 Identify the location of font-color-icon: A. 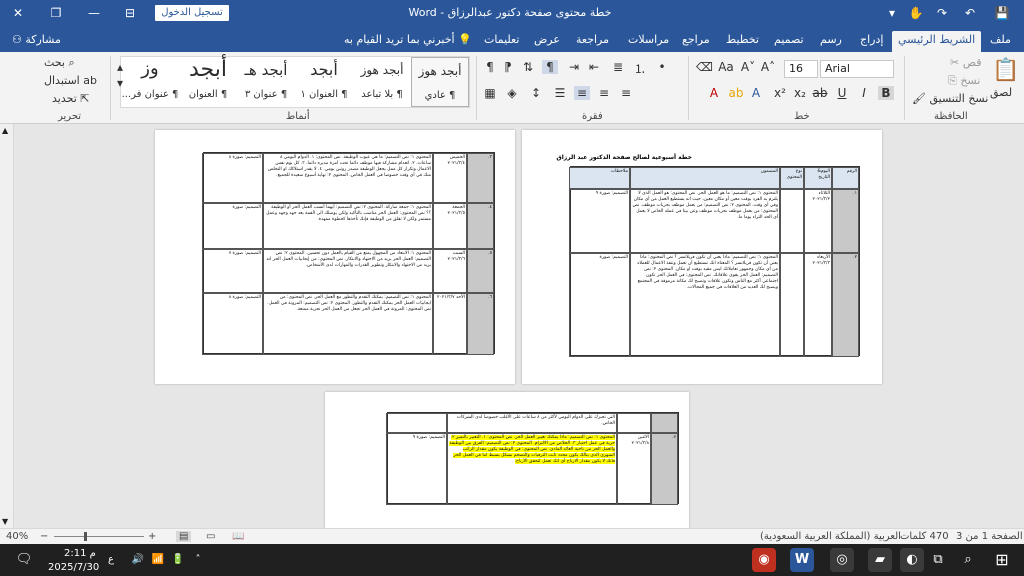
(714, 93).